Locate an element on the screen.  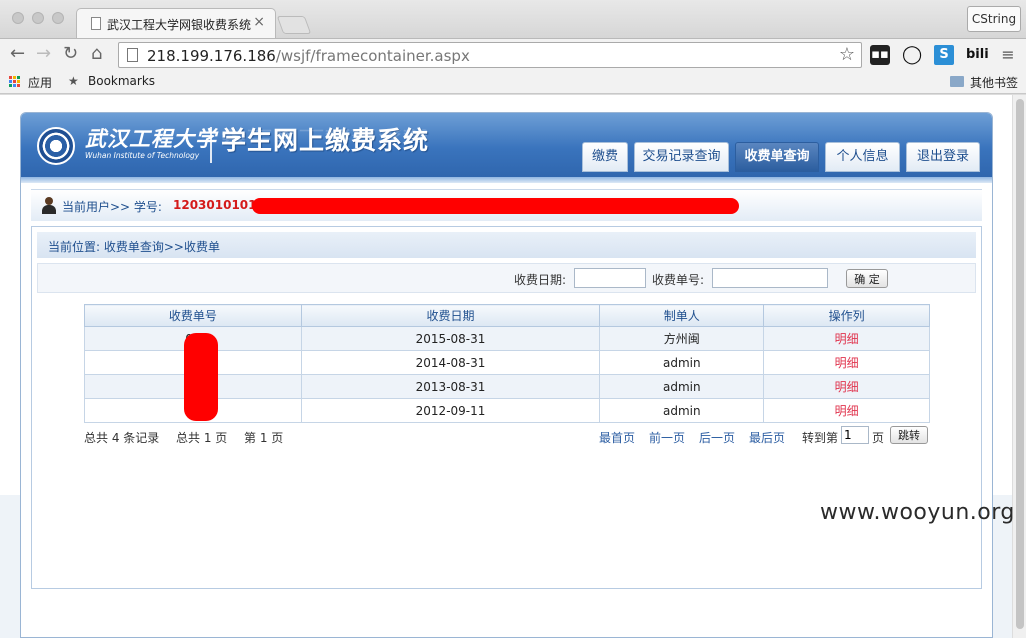
bill-maker-cell: 方州闽 is located at coordinates (682, 338).